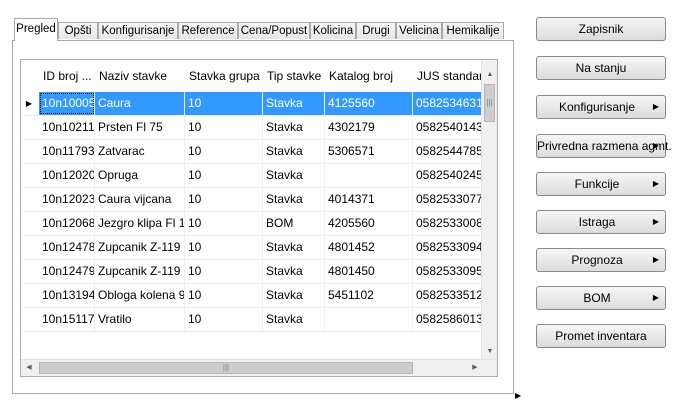 This screenshot has width=678, height=412. I want to click on cell-jus: 0582533095, so click(448, 271).